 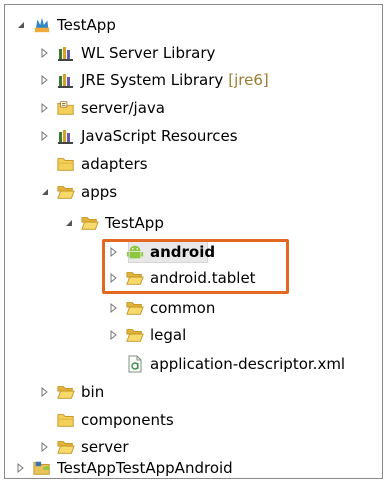 I want to click on tree-item-server: server, so click(x=83, y=447).